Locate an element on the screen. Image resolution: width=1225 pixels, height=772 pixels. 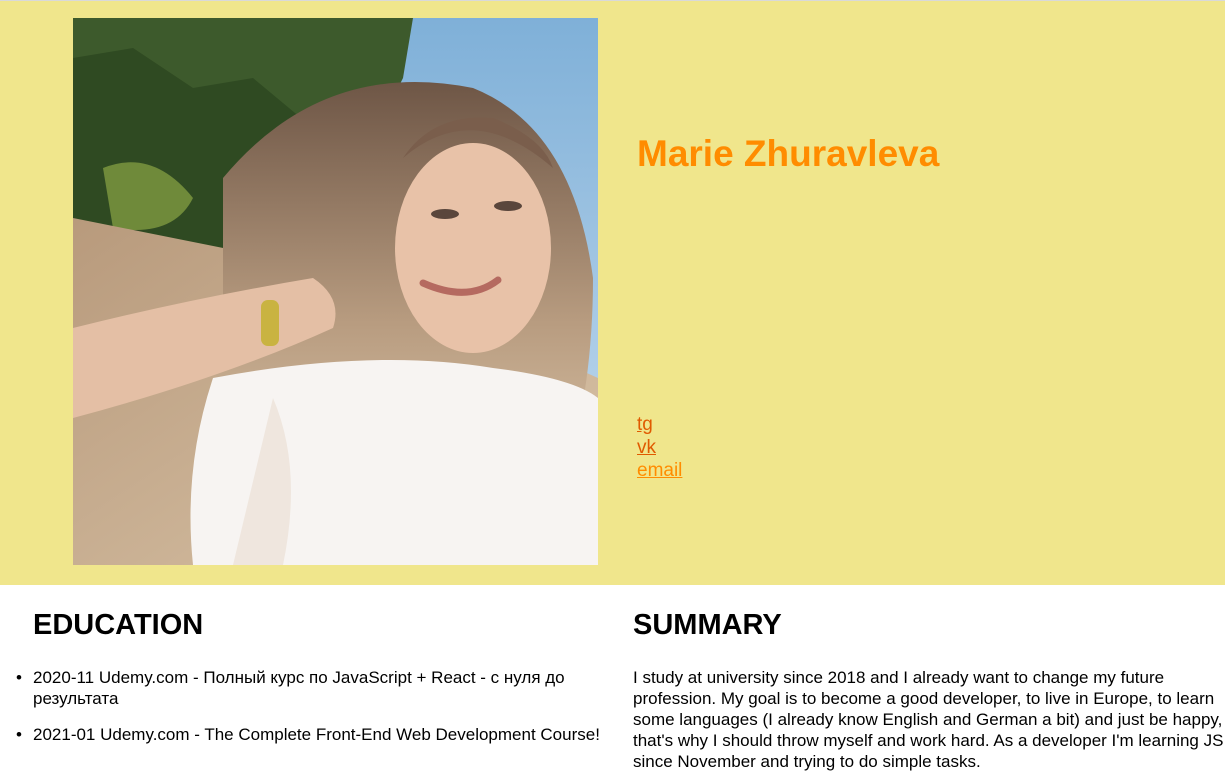
vk-link: vk is located at coordinates (659, 447).